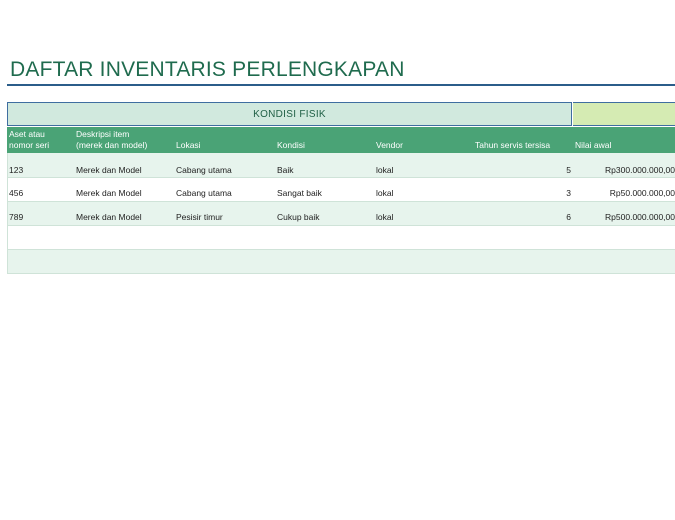 This screenshot has width=675, height=520. I want to click on column-header-line: (merek dan model), so click(112, 145).